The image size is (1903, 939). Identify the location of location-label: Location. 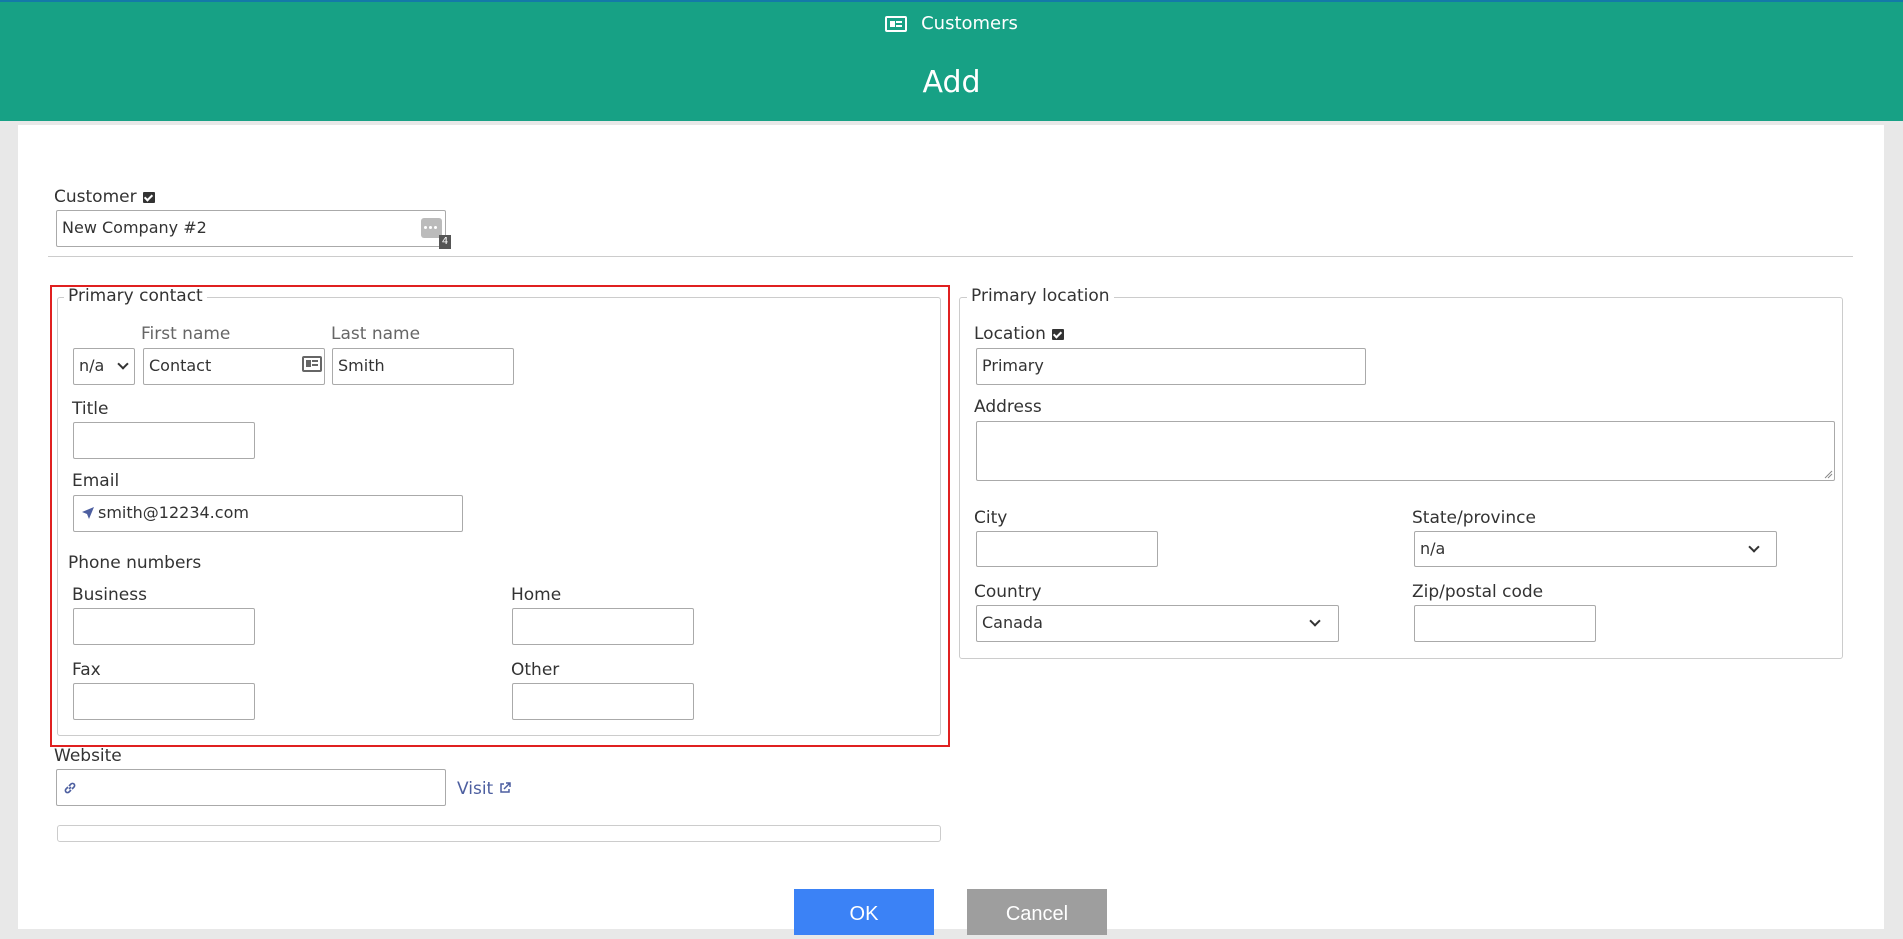
(1019, 334).